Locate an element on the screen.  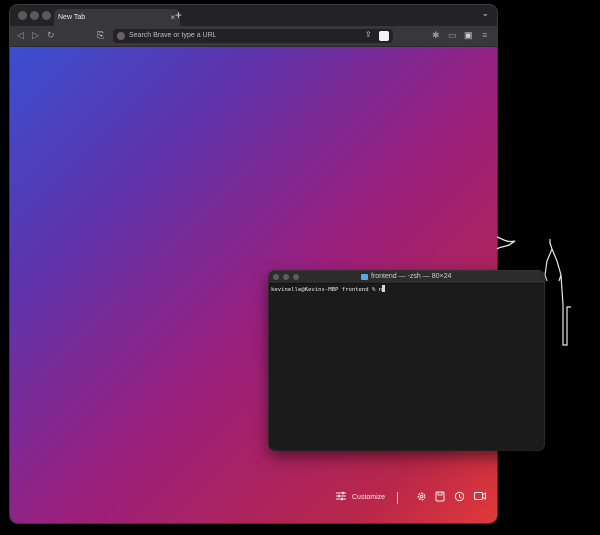
terminal-prompt: kevinelle@Kevins-MBP frontend % is located at coordinates (325, 290).